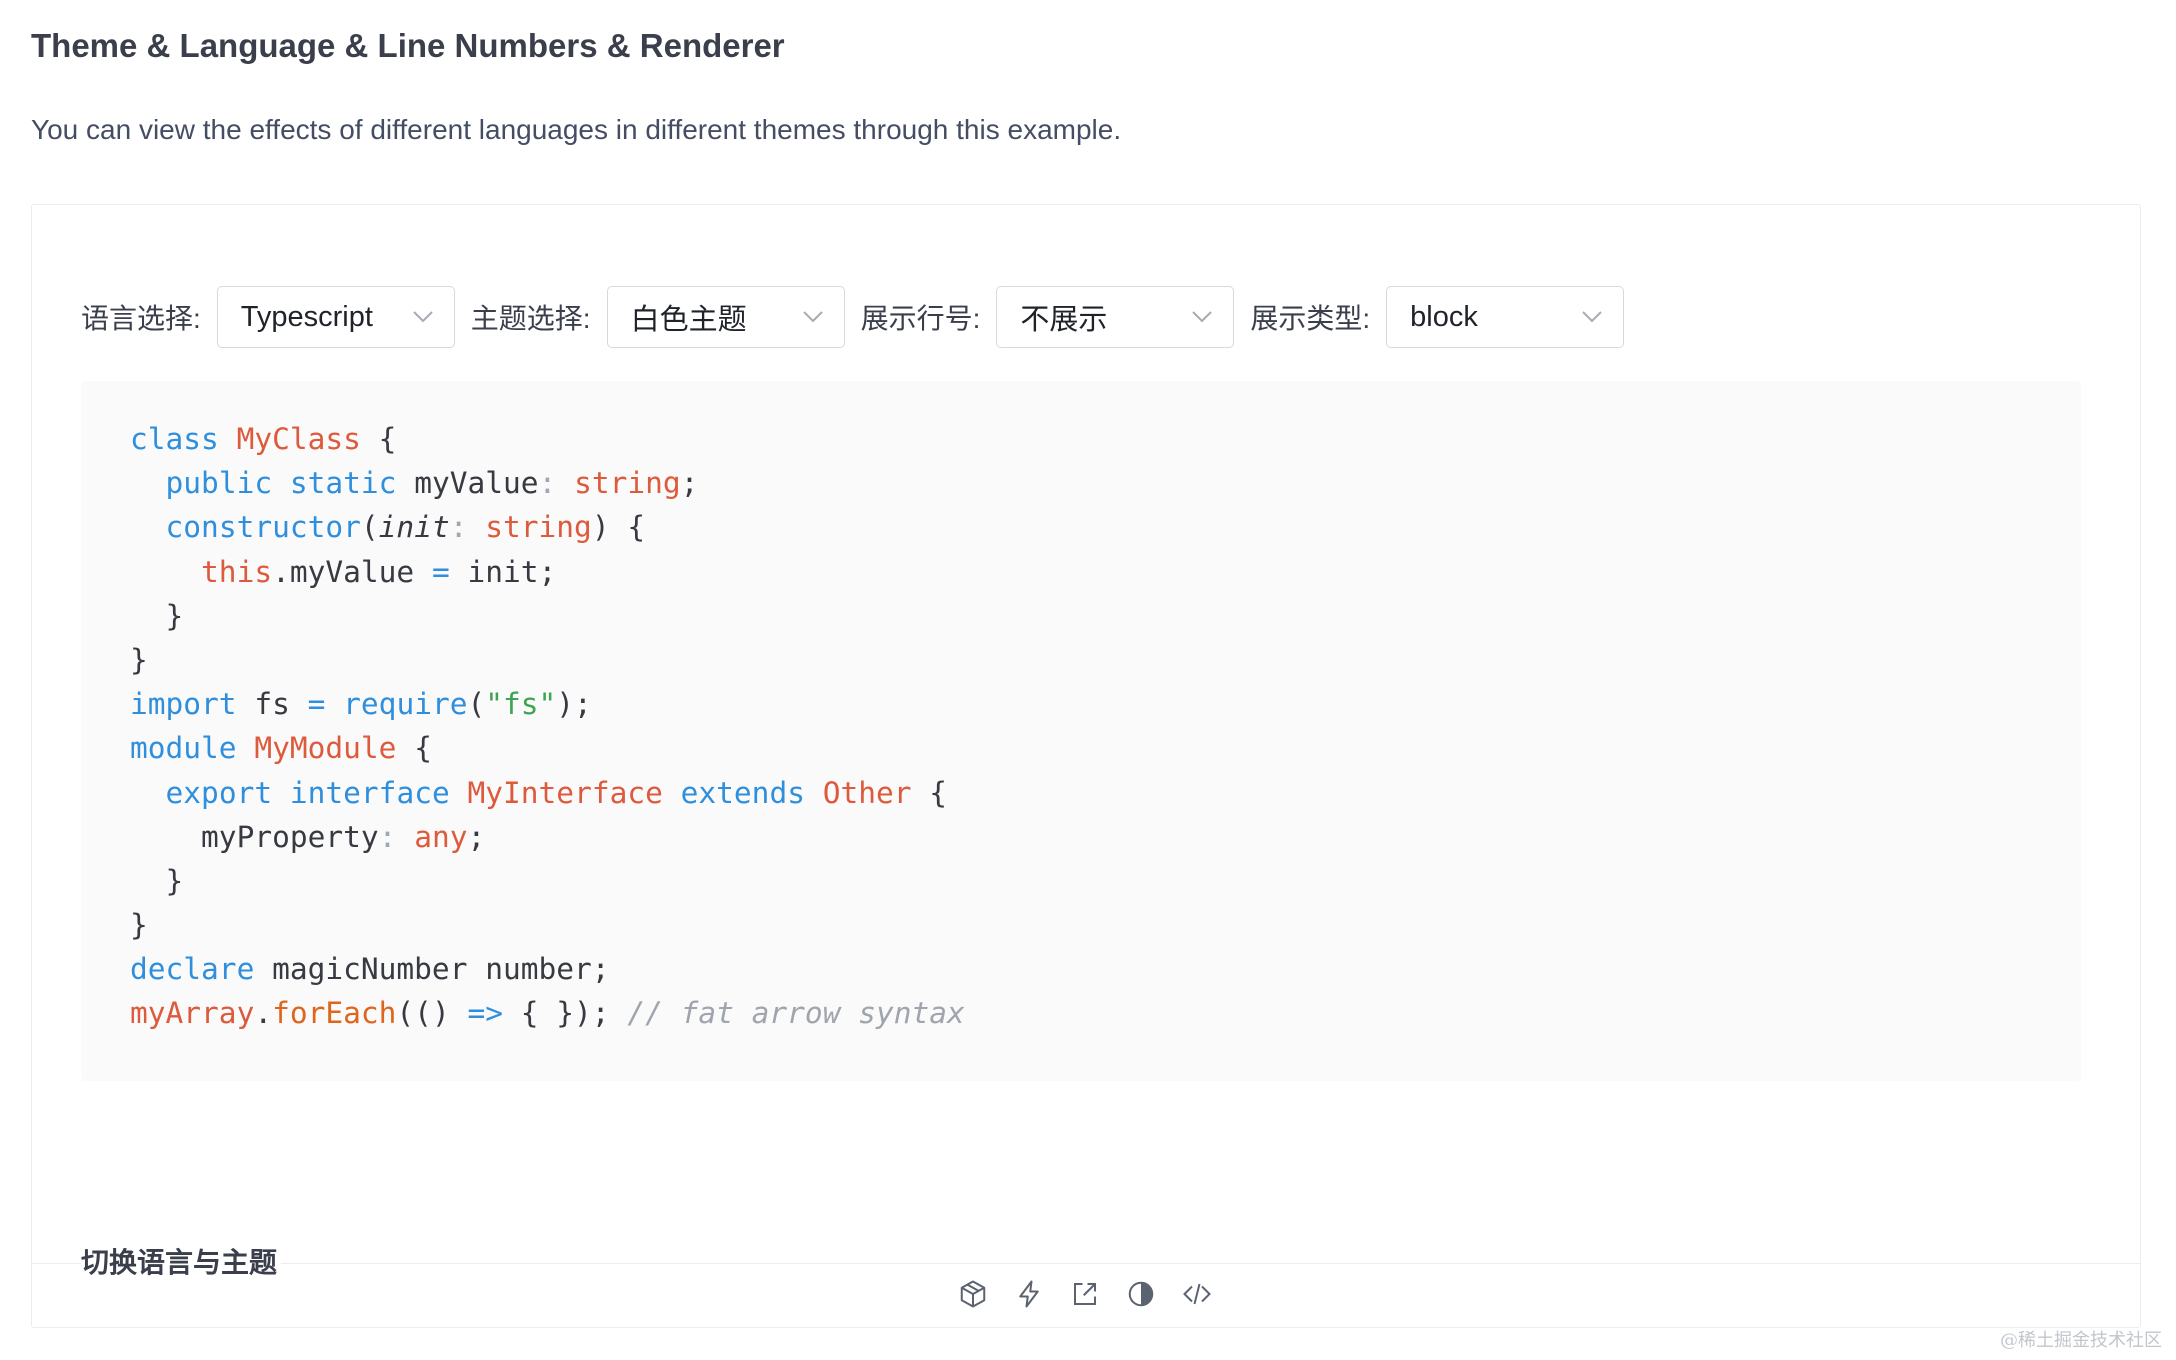 The image size is (2176, 1360). What do you see at coordinates (565, 1013) in the screenshot?
I see `code-token: { });` at bounding box center [565, 1013].